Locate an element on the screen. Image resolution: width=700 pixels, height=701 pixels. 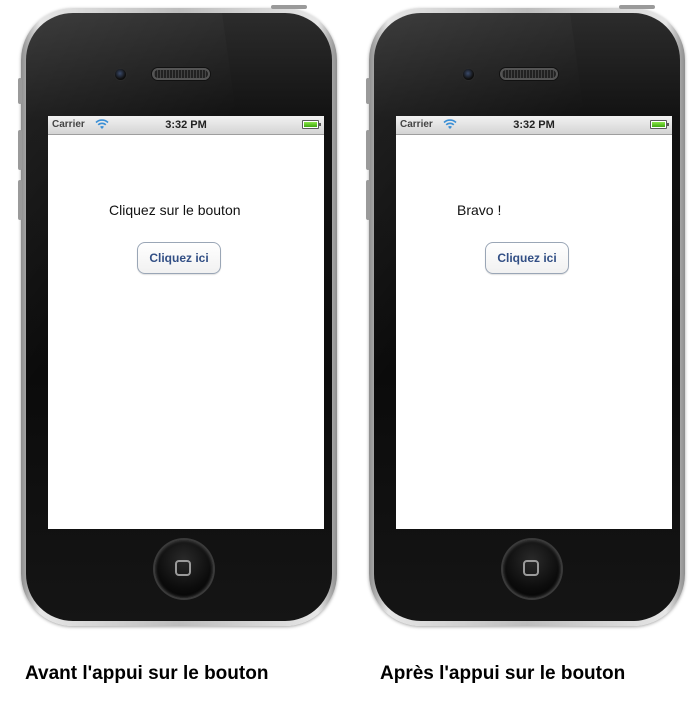
caption-before: Avant l'appui sur le bouton is located at coordinates (147, 673).